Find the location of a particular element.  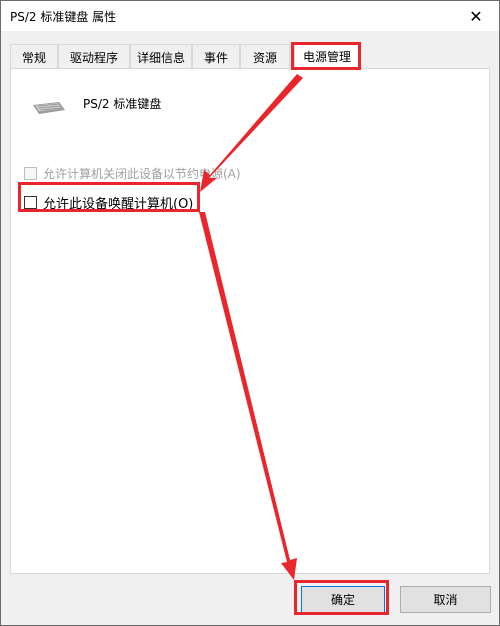

allow-wake-row: 允许此设备唤醒计算机(O) is located at coordinates (108, 202).